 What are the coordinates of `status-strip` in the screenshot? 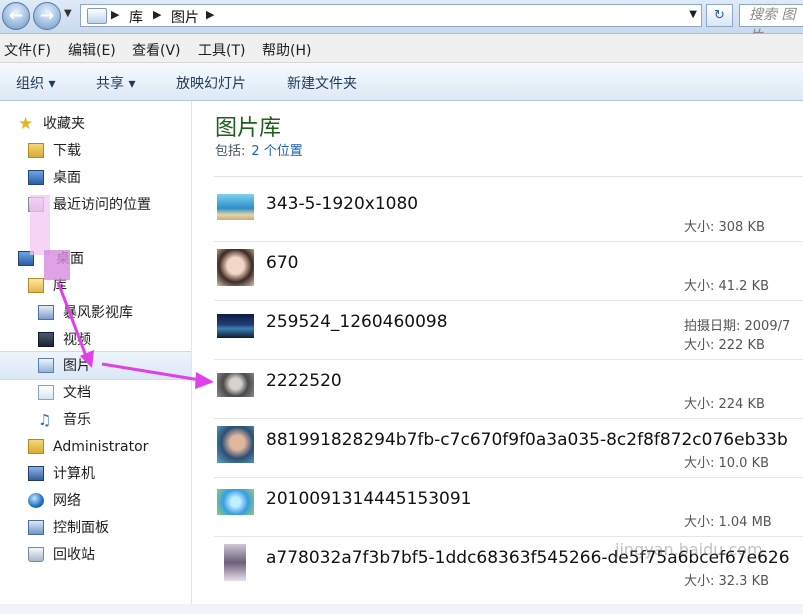 It's located at (401, 609).